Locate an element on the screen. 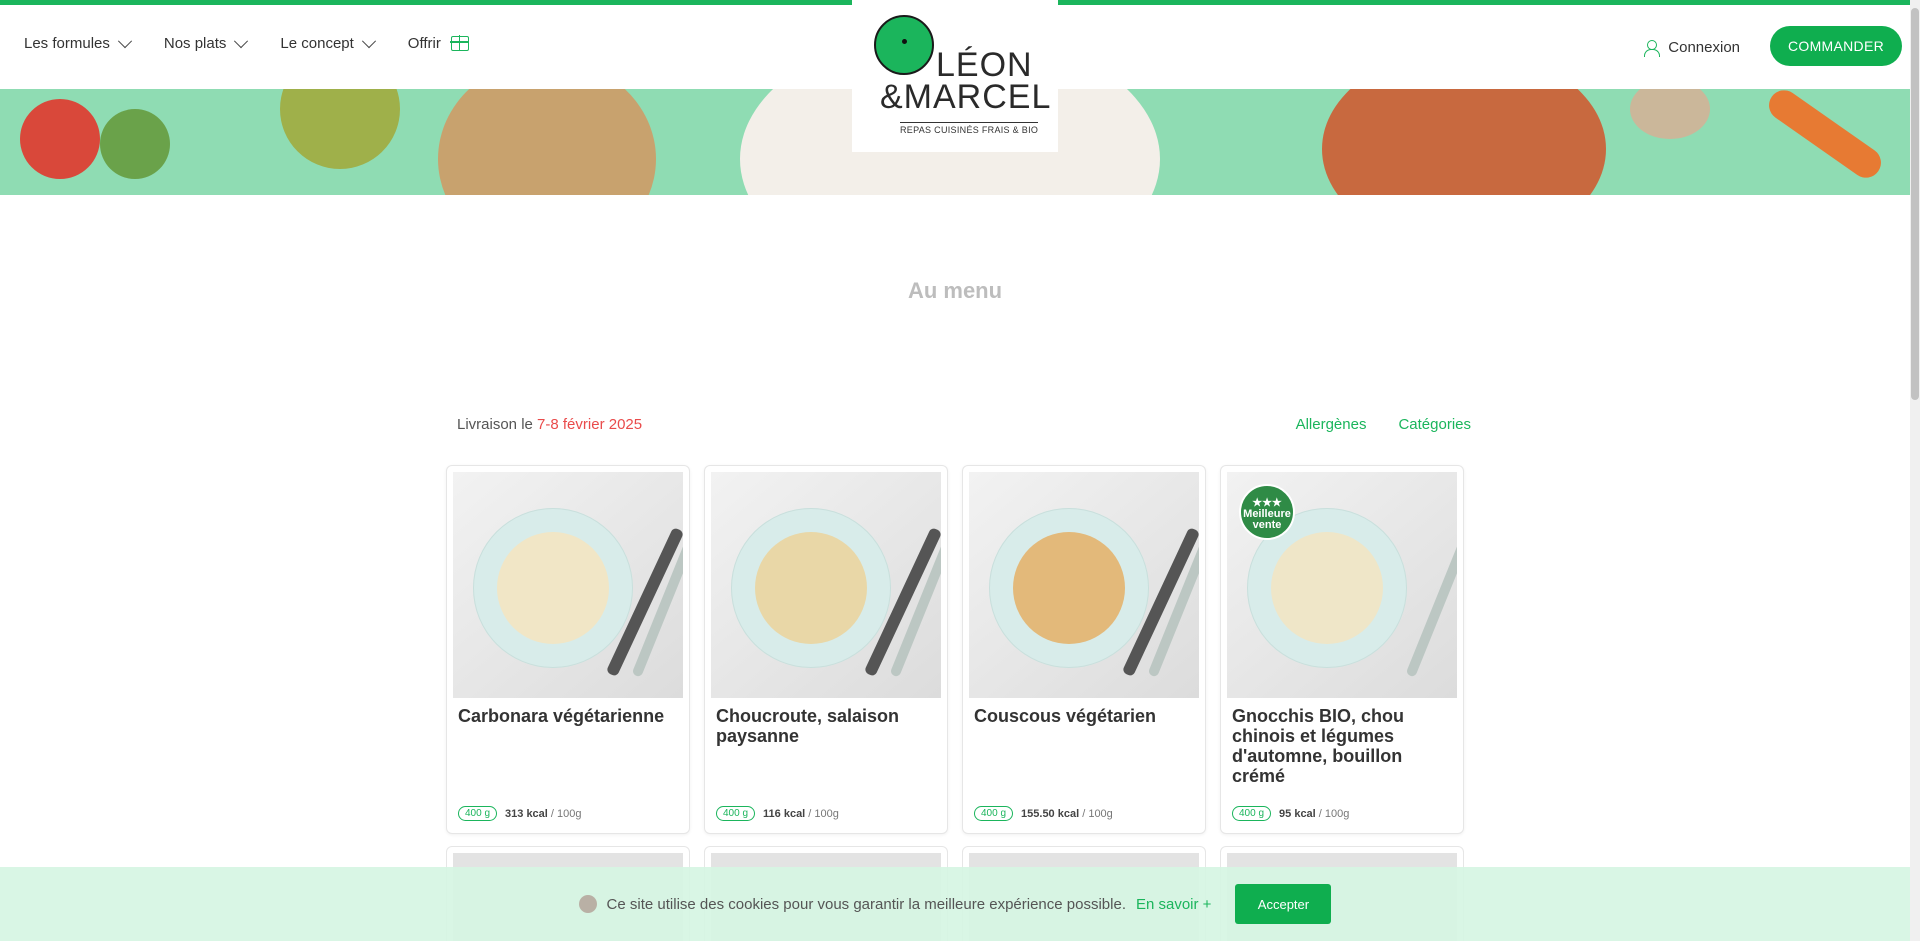  delivery-prefix: Livraison le is located at coordinates (497, 424).